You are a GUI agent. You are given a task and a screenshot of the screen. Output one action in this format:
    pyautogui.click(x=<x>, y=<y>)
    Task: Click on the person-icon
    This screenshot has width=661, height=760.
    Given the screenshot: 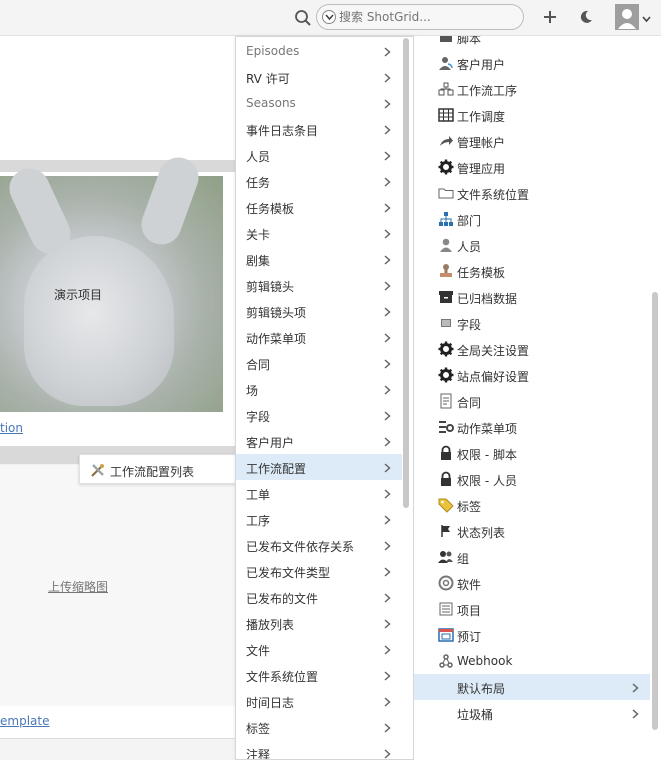 What is the action you would take?
    pyautogui.click(x=446, y=245)
    